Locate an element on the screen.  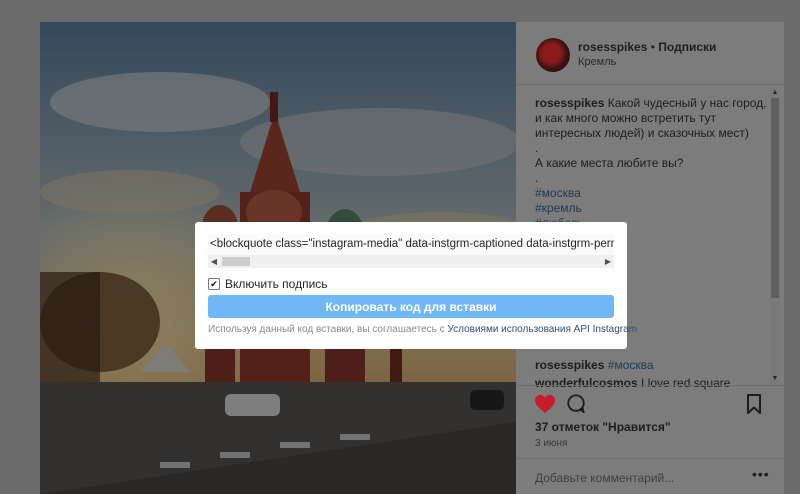
list-item: rosesspikes #москва is located at coordinates (651, 365).